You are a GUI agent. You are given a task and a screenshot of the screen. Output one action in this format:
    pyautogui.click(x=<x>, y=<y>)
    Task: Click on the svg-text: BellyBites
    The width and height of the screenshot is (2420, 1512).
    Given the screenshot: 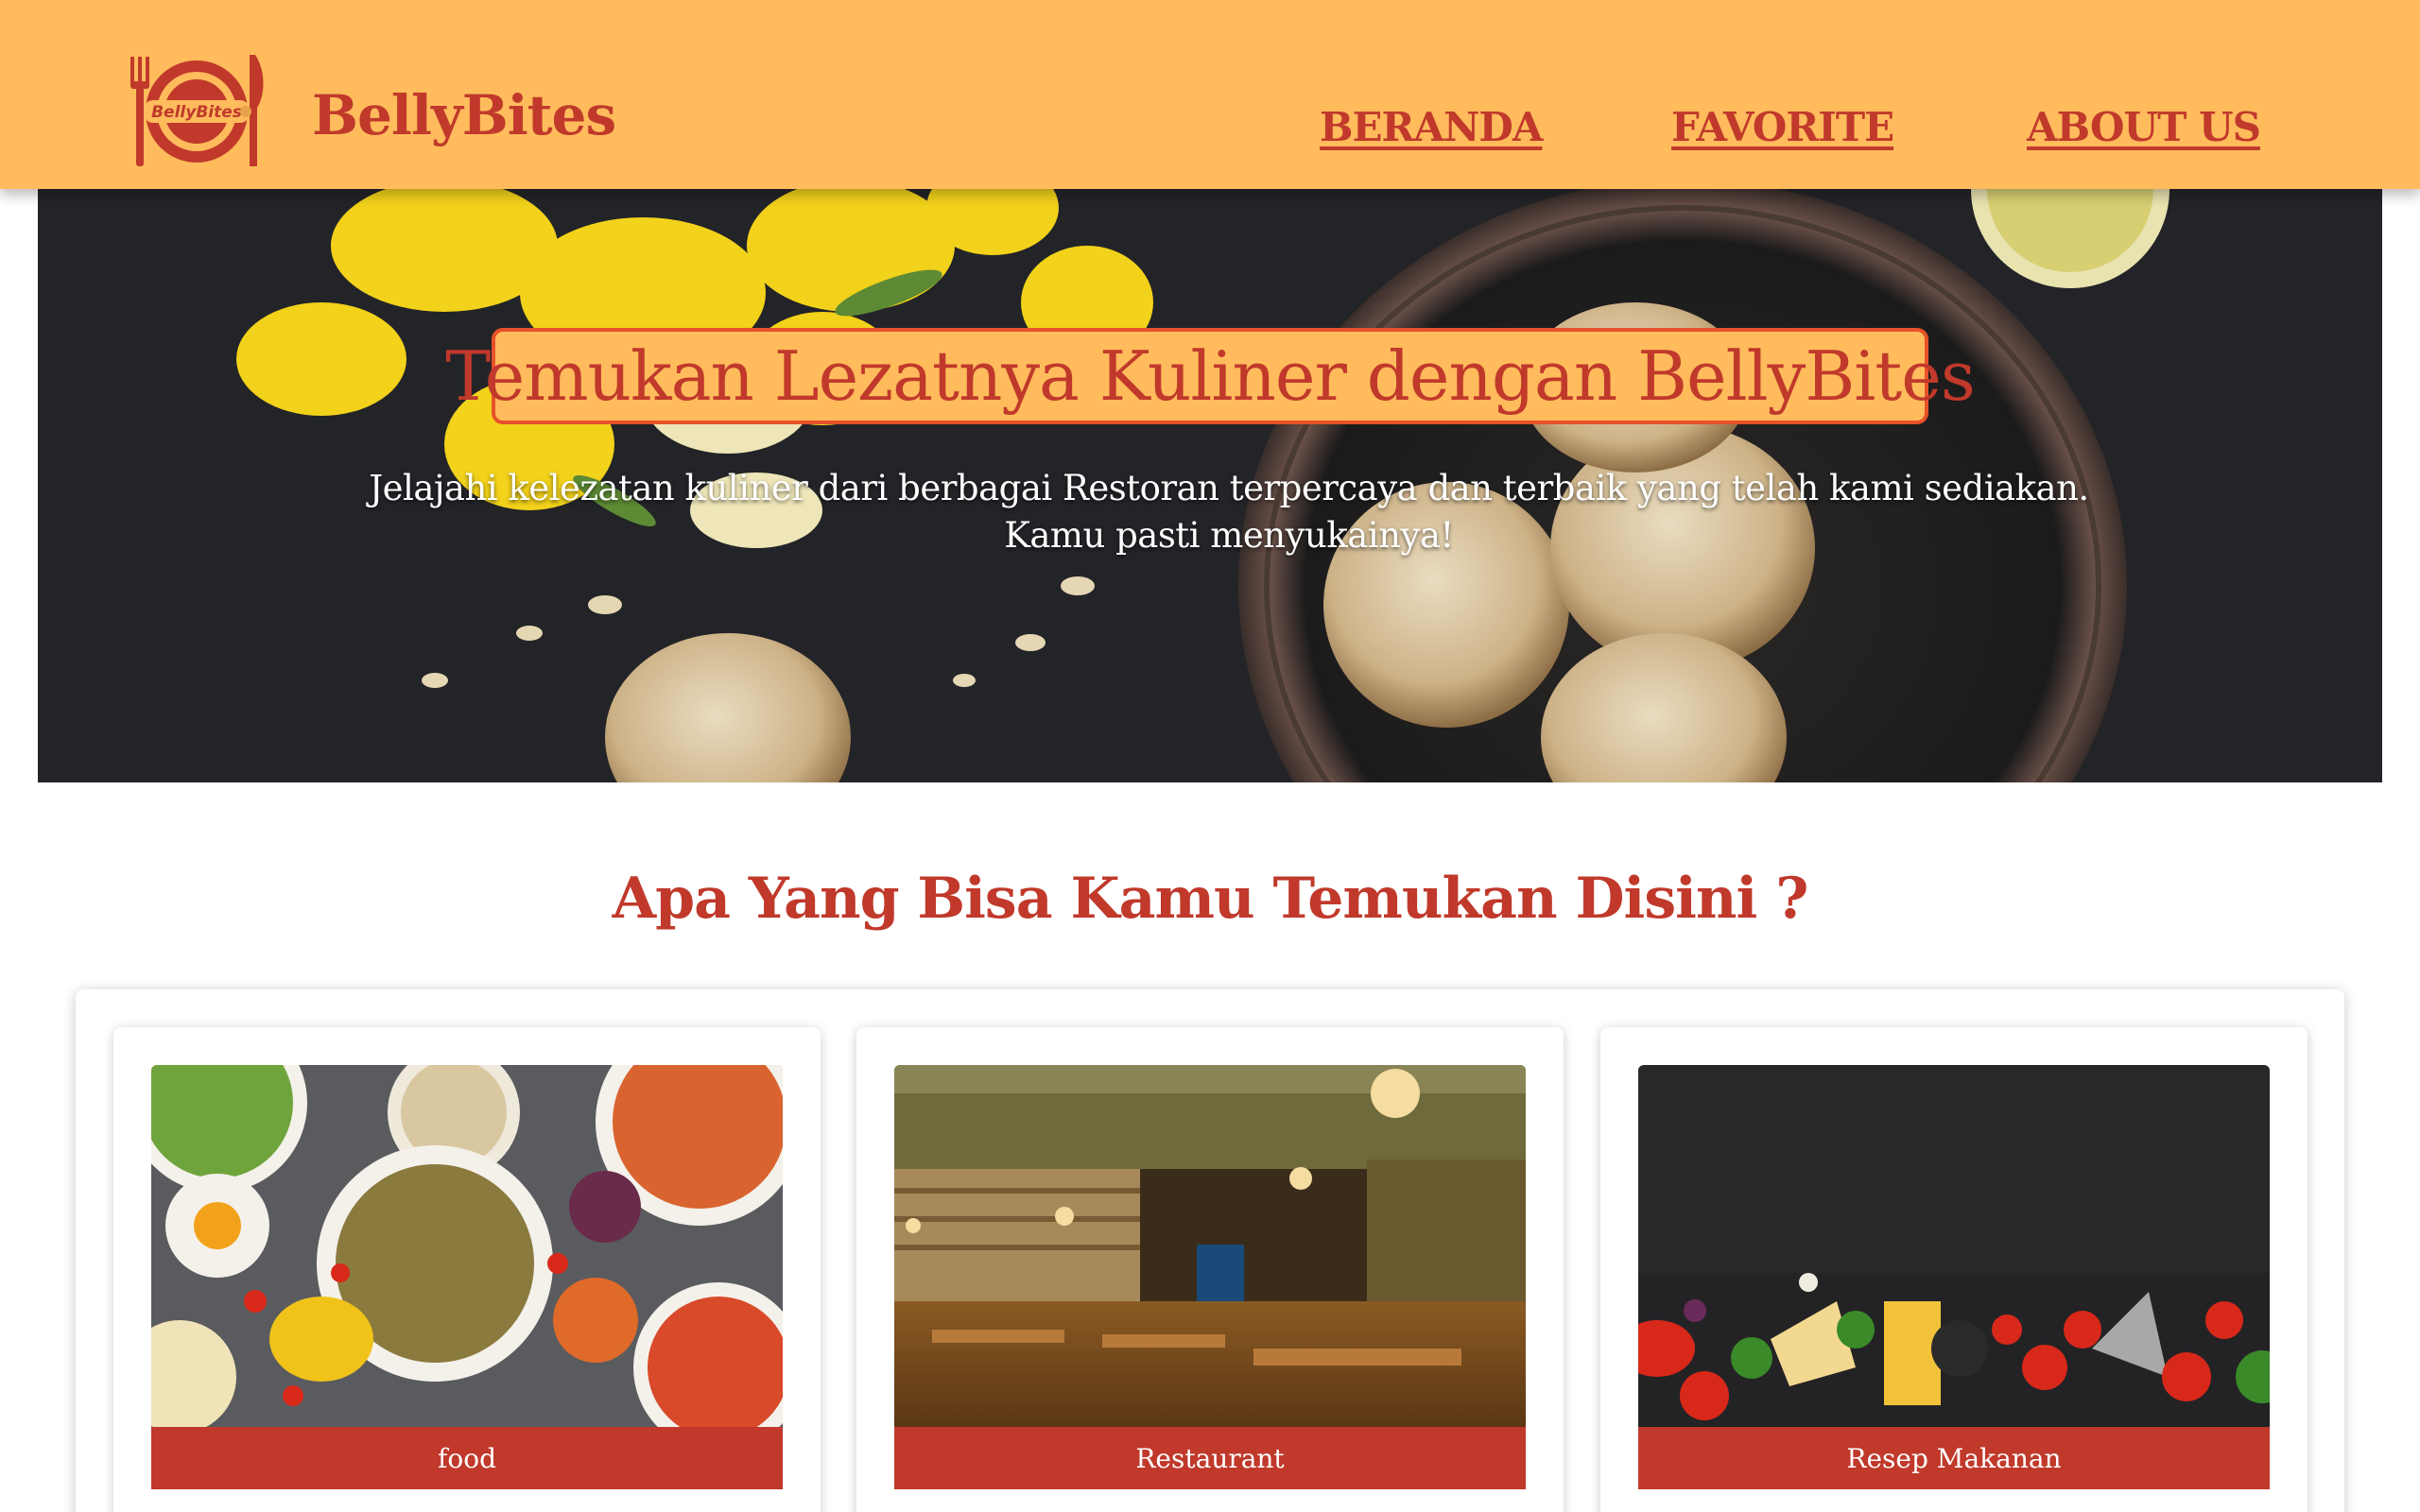 What is the action you would take?
    pyautogui.click(x=196, y=112)
    